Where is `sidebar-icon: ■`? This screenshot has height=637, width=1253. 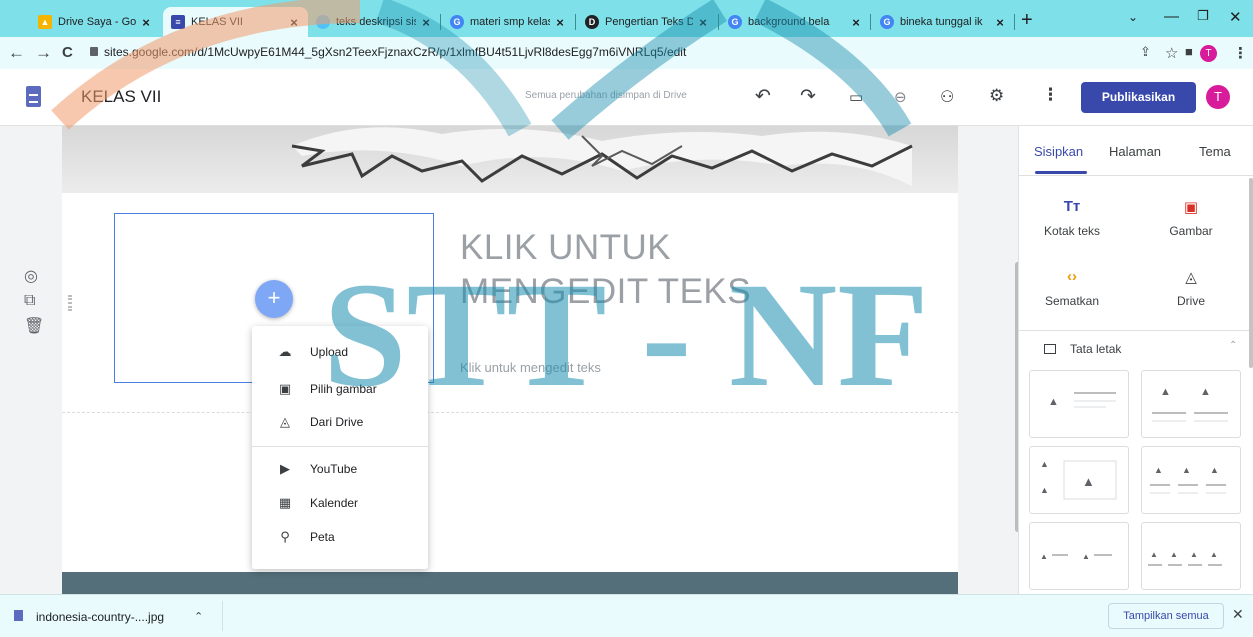 sidebar-icon: ■ is located at coordinates (1189, 51).